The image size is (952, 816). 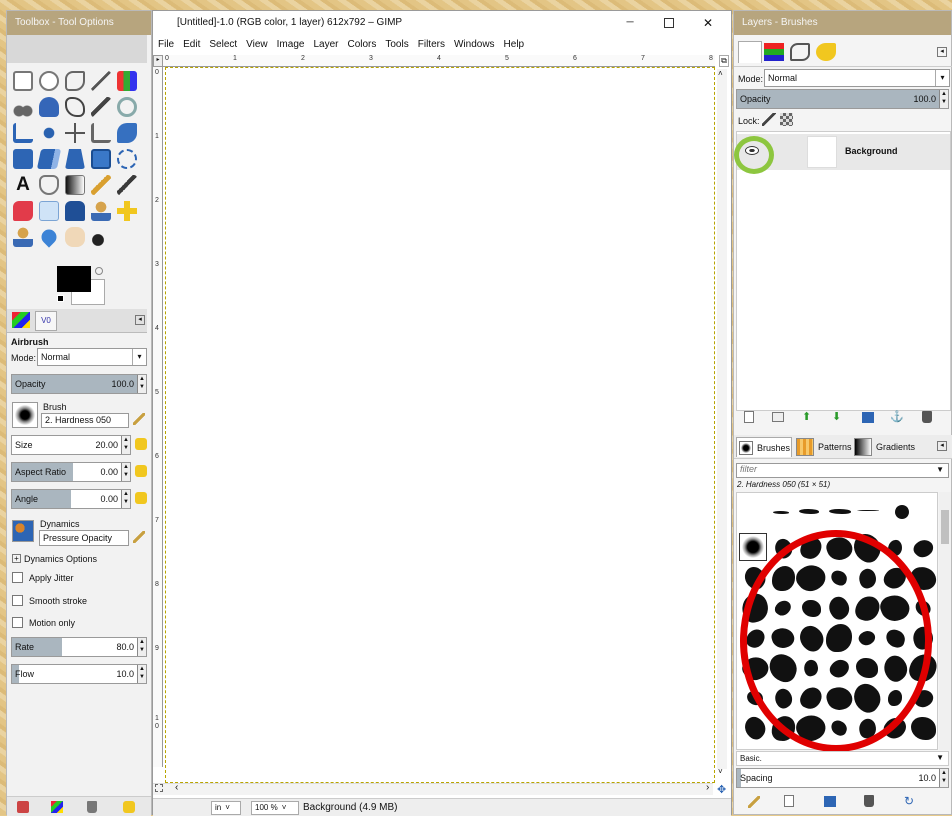 I want to click on free-select-icon, so click(x=75, y=81).